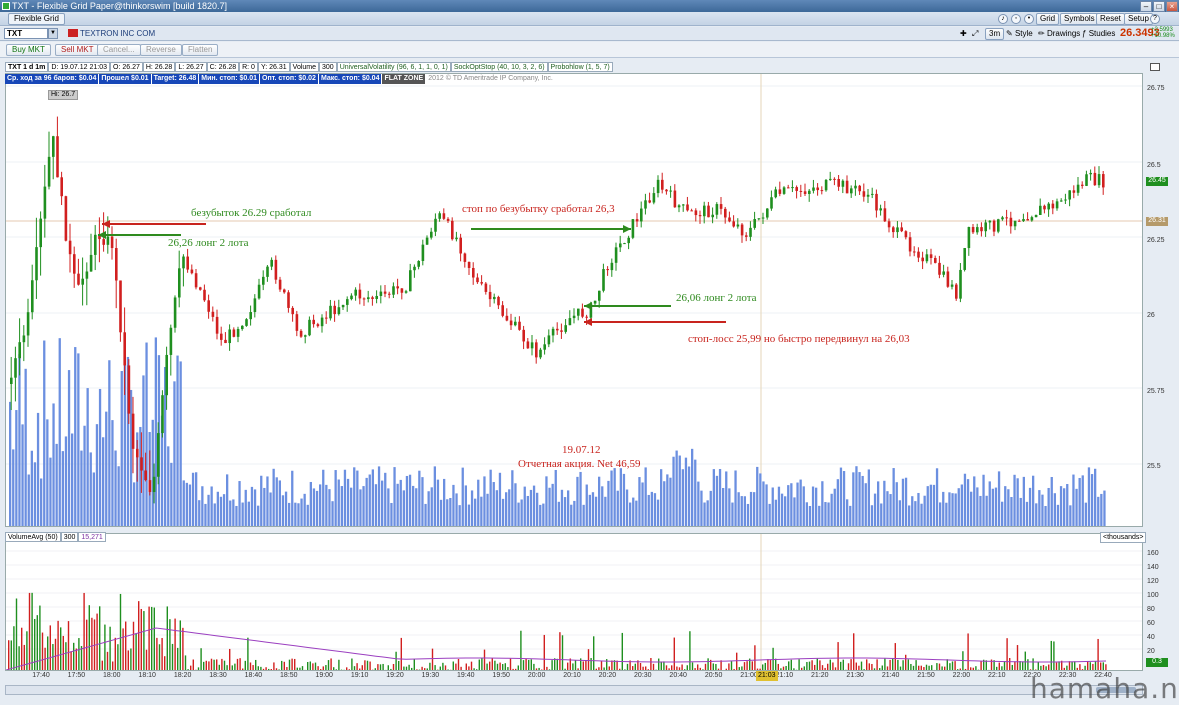 This screenshot has width=1179, height=705. What do you see at coordinates (499, 67) in the screenshot?
I see `study-sock-opt-stop: SockOptStop (40, 10, 3, 2, 6)` at bounding box center [499, 67].